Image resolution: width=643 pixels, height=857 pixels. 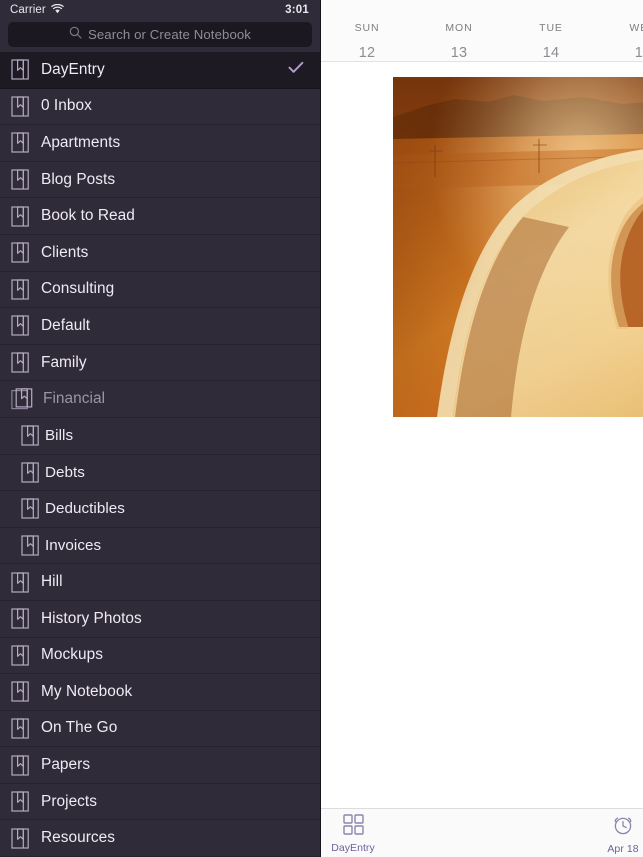 I want to click on sidebar-item-on-the-go: On The Go, so click(x=160, y=729).